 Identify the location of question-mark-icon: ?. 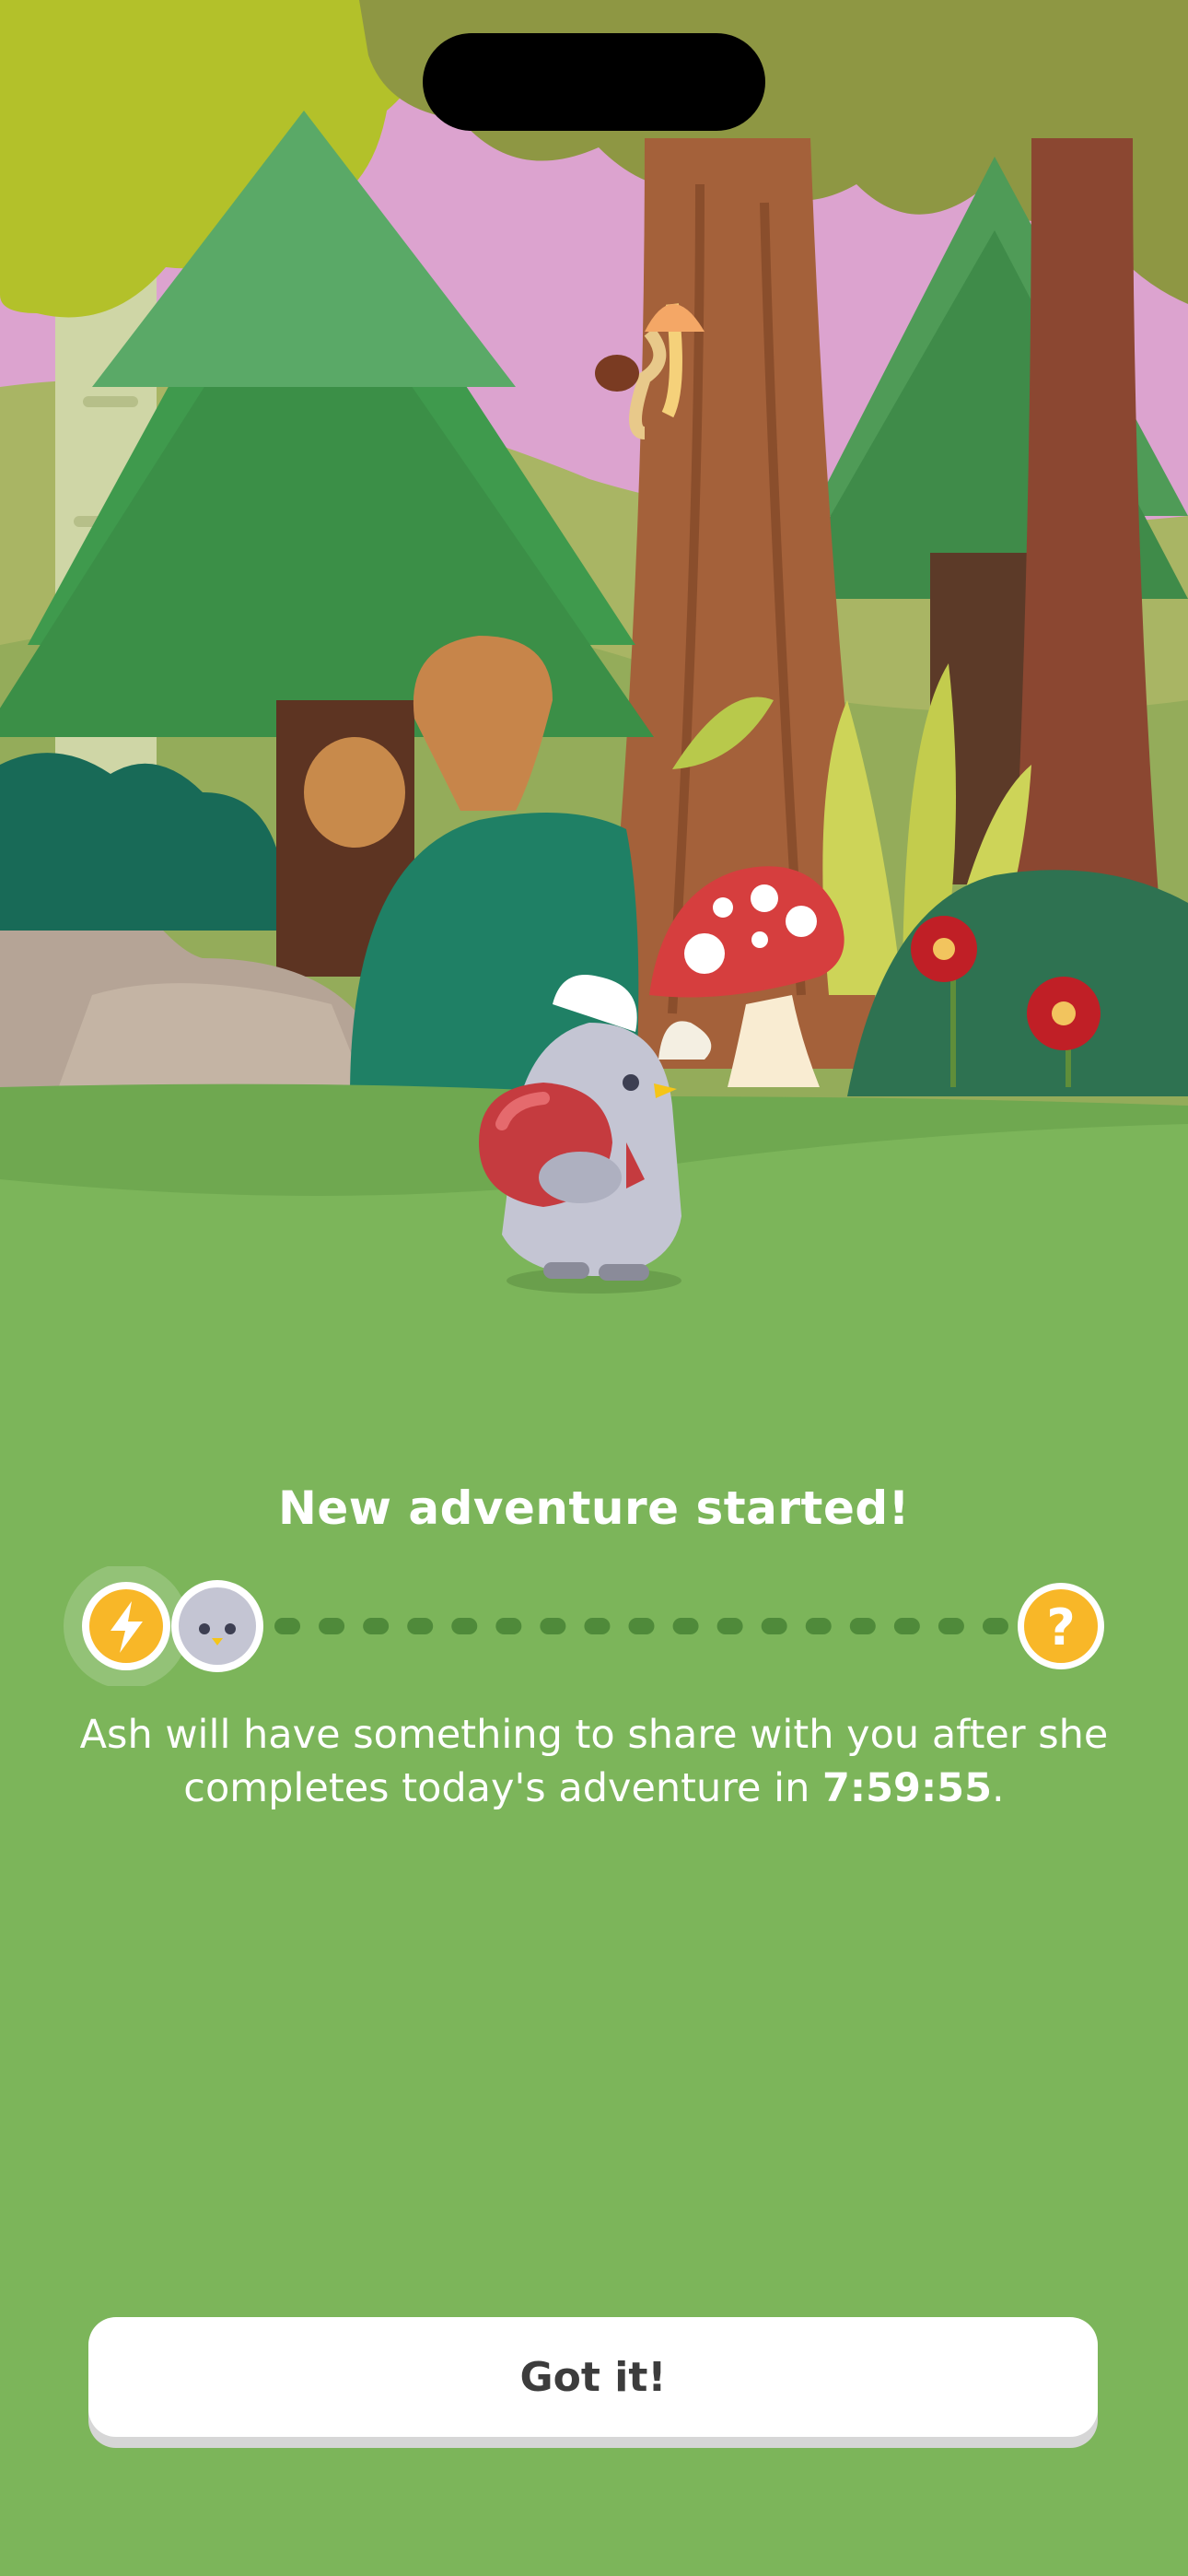
(1061, 1626).